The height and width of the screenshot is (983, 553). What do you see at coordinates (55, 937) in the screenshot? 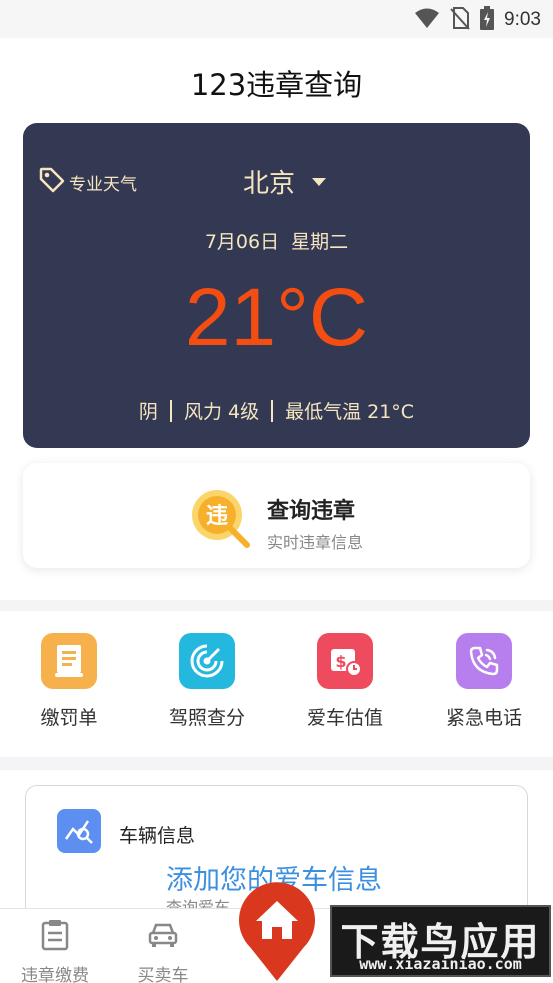
I see `clipboard-icon` at bounding box center [55, 937].